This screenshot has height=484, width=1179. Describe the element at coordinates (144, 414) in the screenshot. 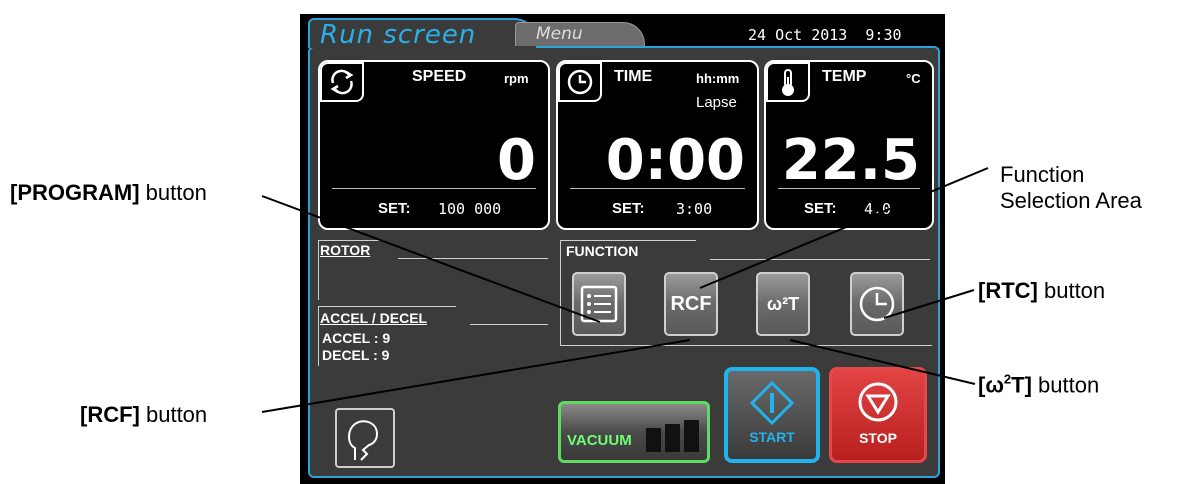

I see `callout-rcf: [RCF] button` at that location.